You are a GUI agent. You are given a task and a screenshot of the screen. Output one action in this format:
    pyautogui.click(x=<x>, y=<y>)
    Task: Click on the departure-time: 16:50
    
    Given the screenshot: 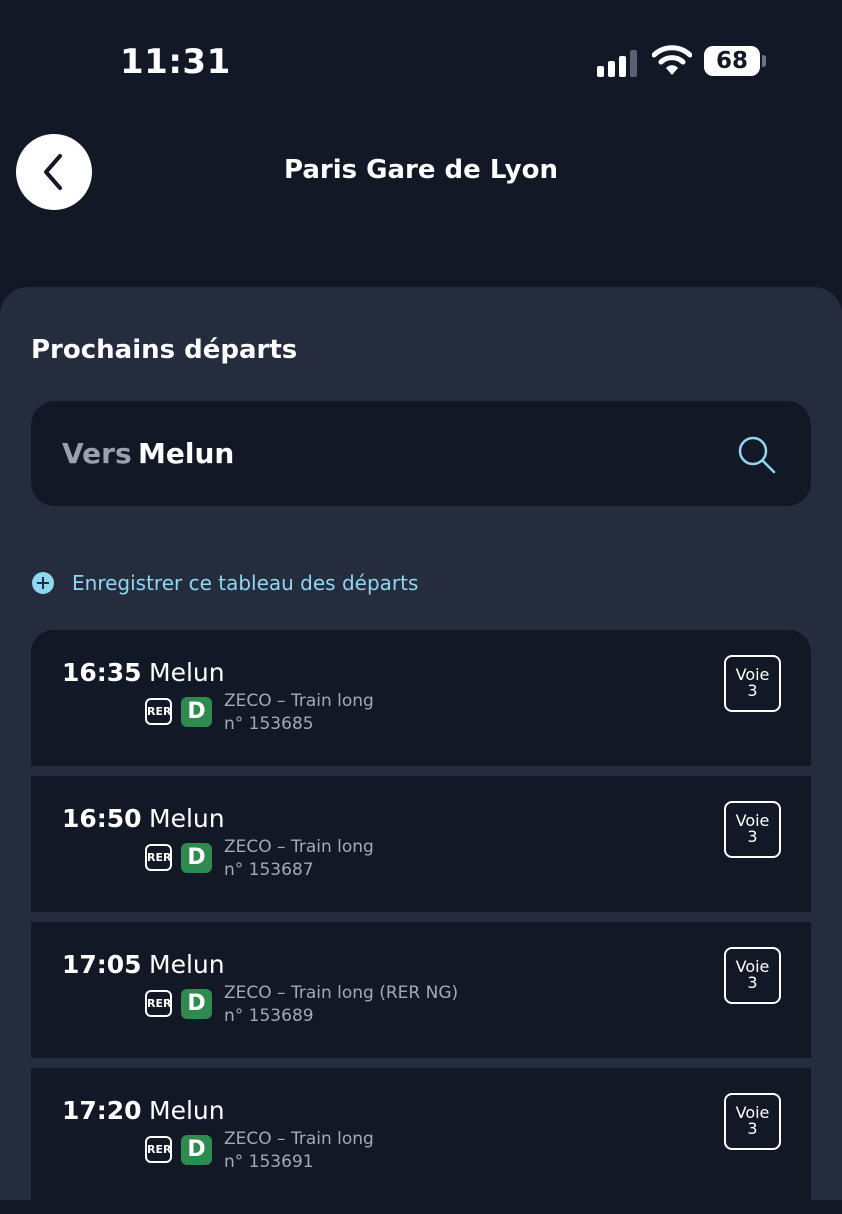 What is the action you would take?
    pyautogui.click(x=102, y=818)
    